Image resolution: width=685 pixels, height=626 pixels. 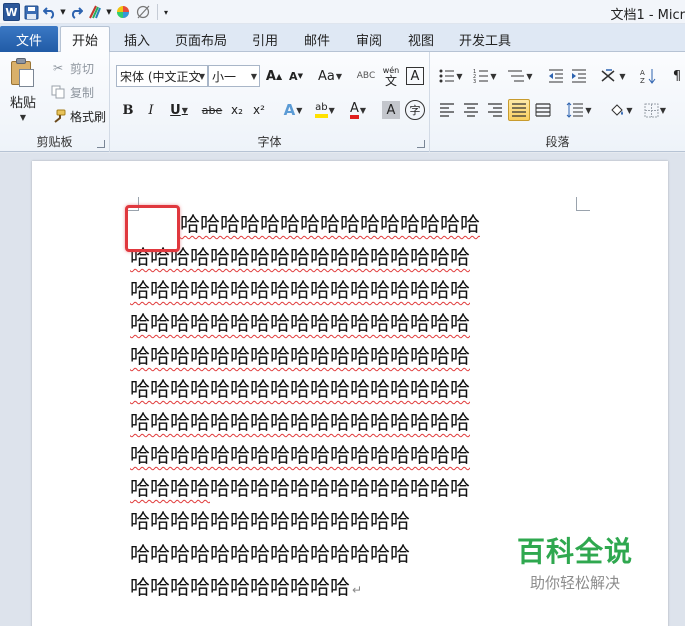 I want to click on align-left-icon, so click(x=447, y=110).